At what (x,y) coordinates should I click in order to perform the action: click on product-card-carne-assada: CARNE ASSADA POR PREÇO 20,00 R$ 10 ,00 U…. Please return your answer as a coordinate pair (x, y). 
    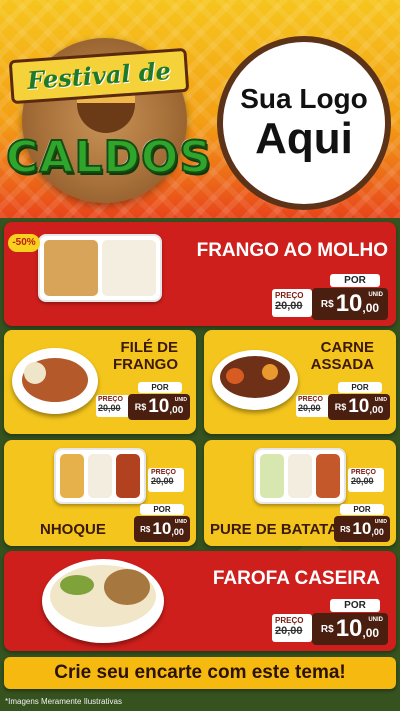
    Looking at the image, I should click on (300, 382).